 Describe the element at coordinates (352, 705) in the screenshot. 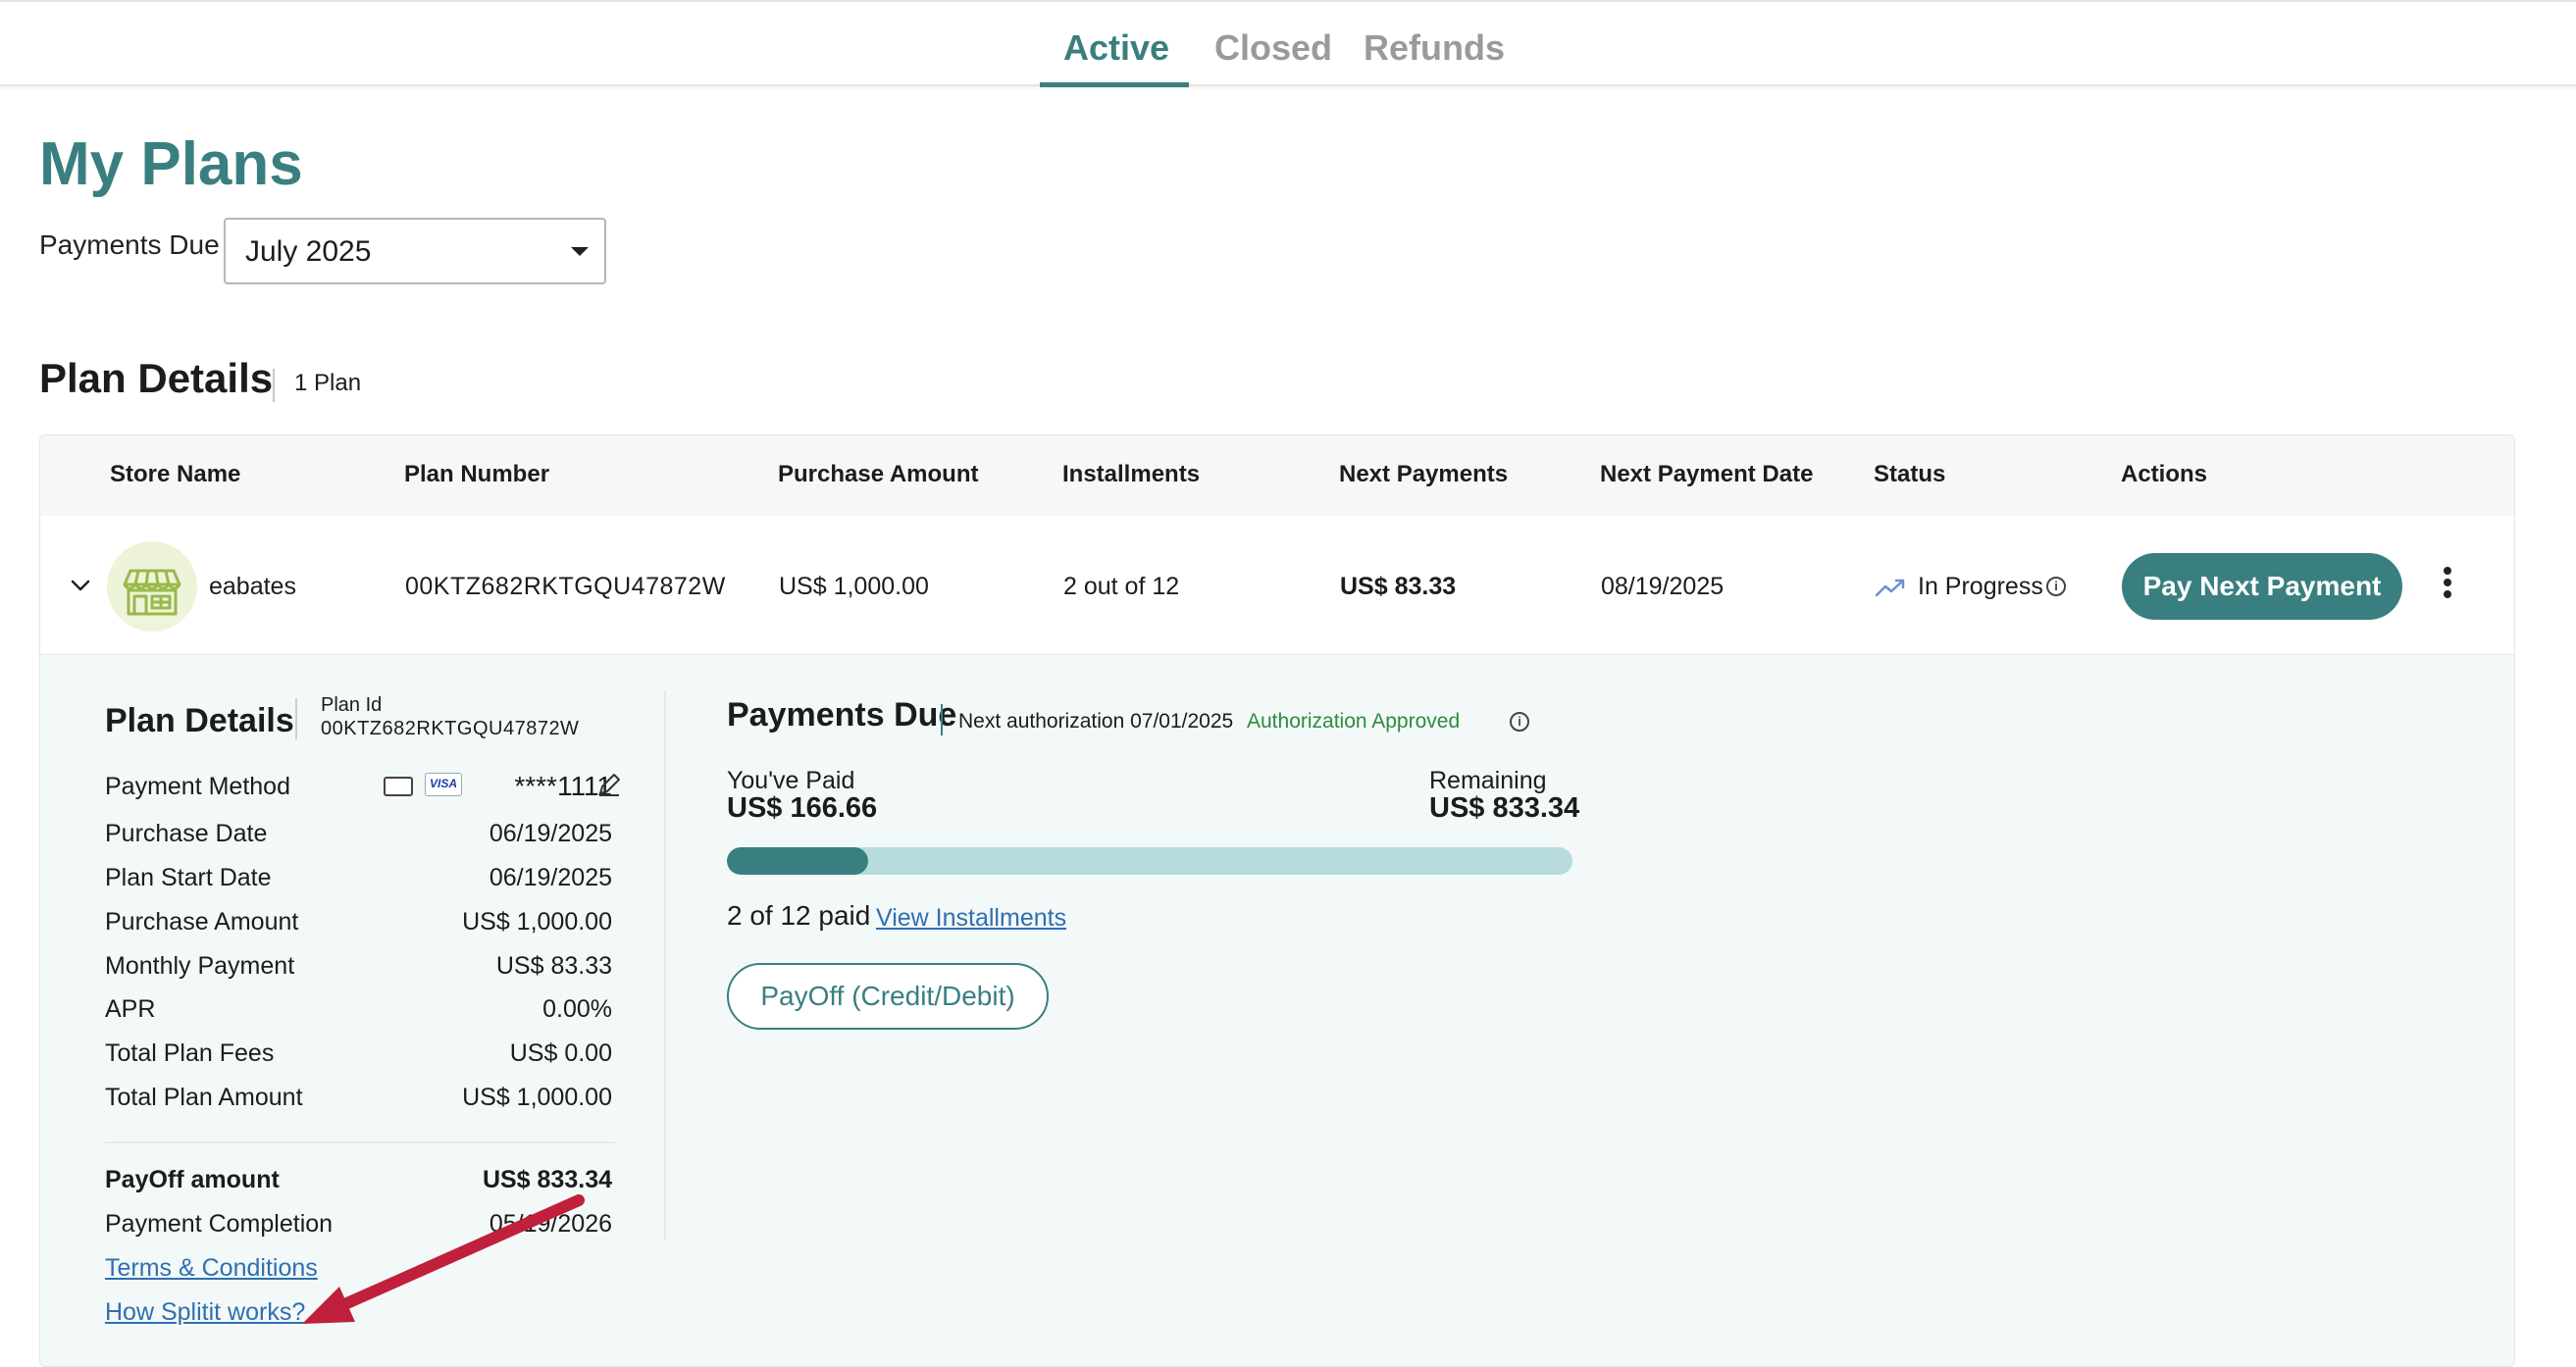

I see `plan-id-label: Plan Id` at that location.